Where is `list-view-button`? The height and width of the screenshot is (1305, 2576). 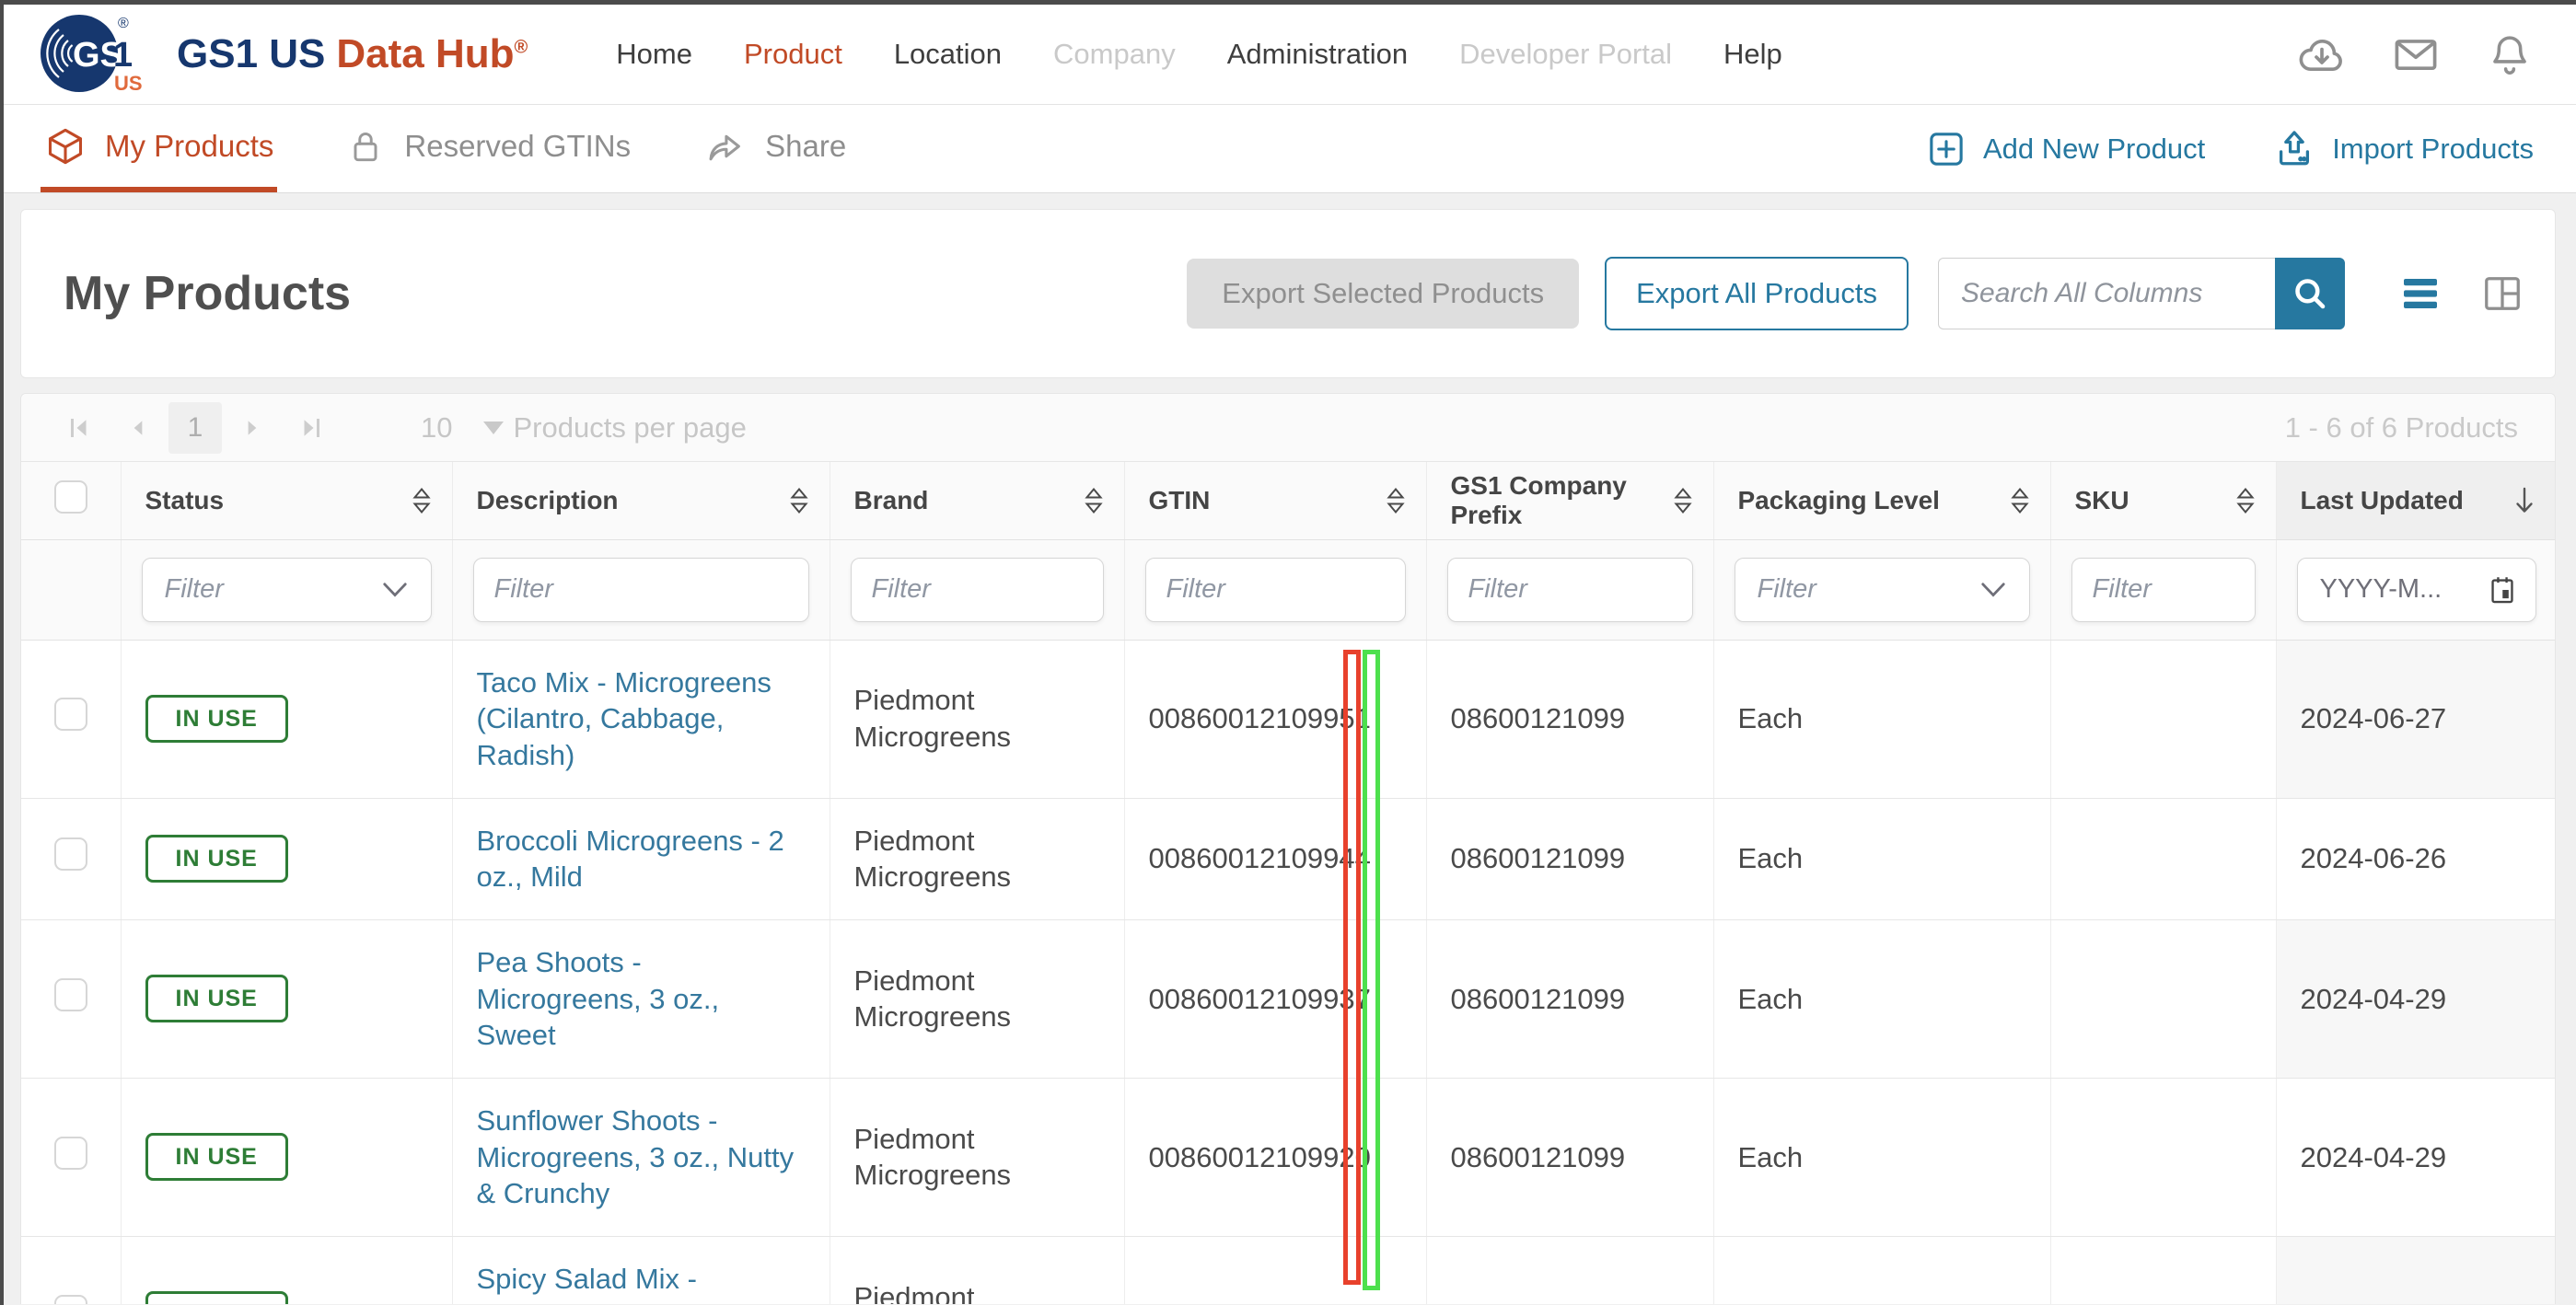
list-view-button is located at coordinates (2420, 293).